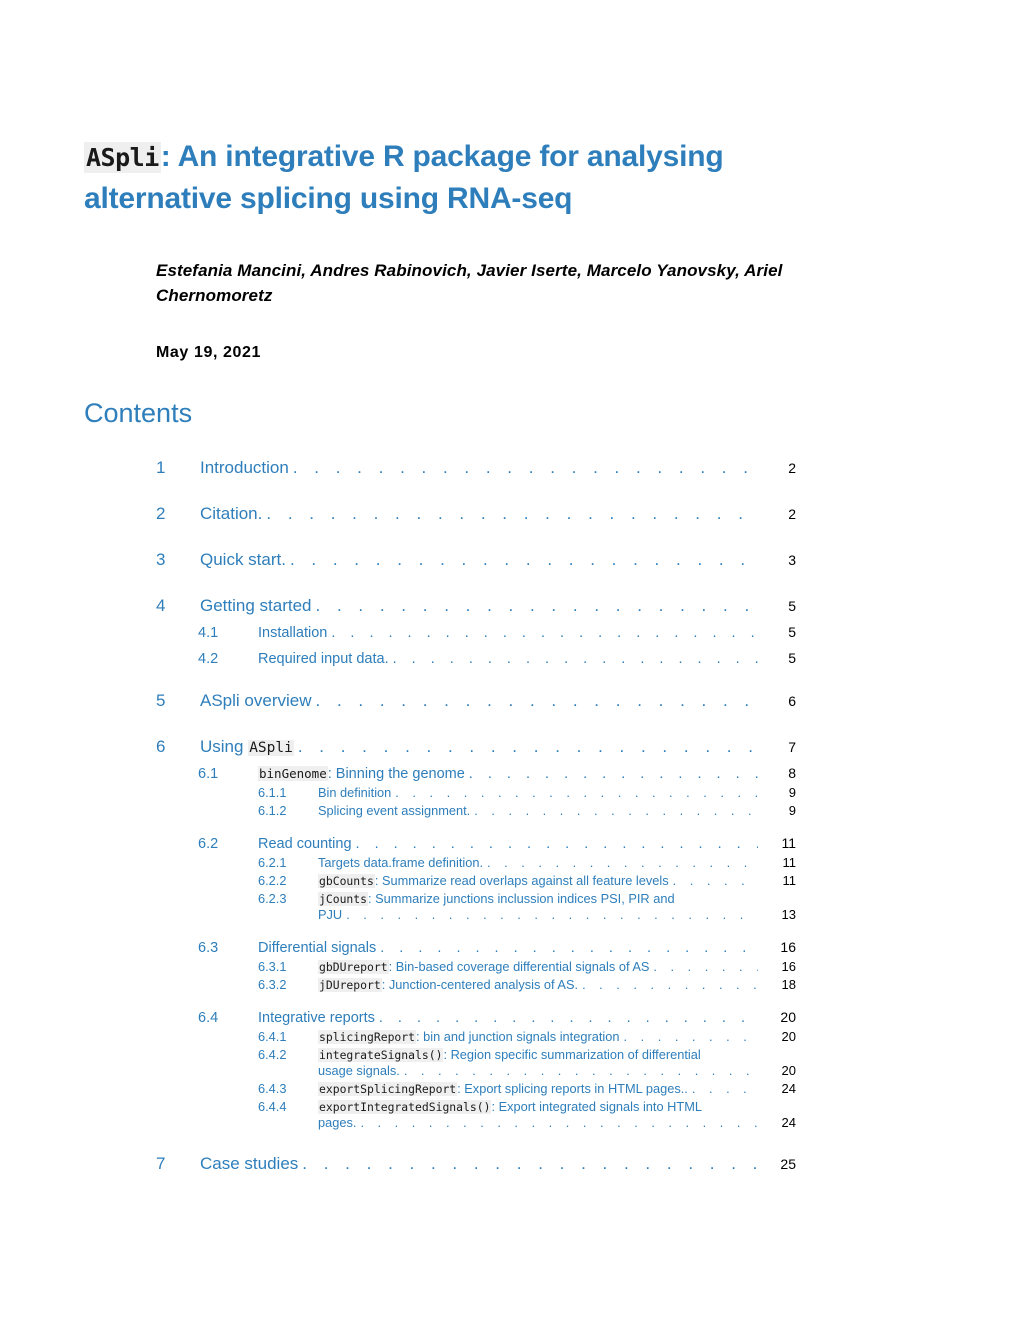 The image size is (1020, 1320). What do you see at coordinates (343, 899) in the screenshot?
I see `toc-code-span: jCounts` at bounding box center [343, 899].